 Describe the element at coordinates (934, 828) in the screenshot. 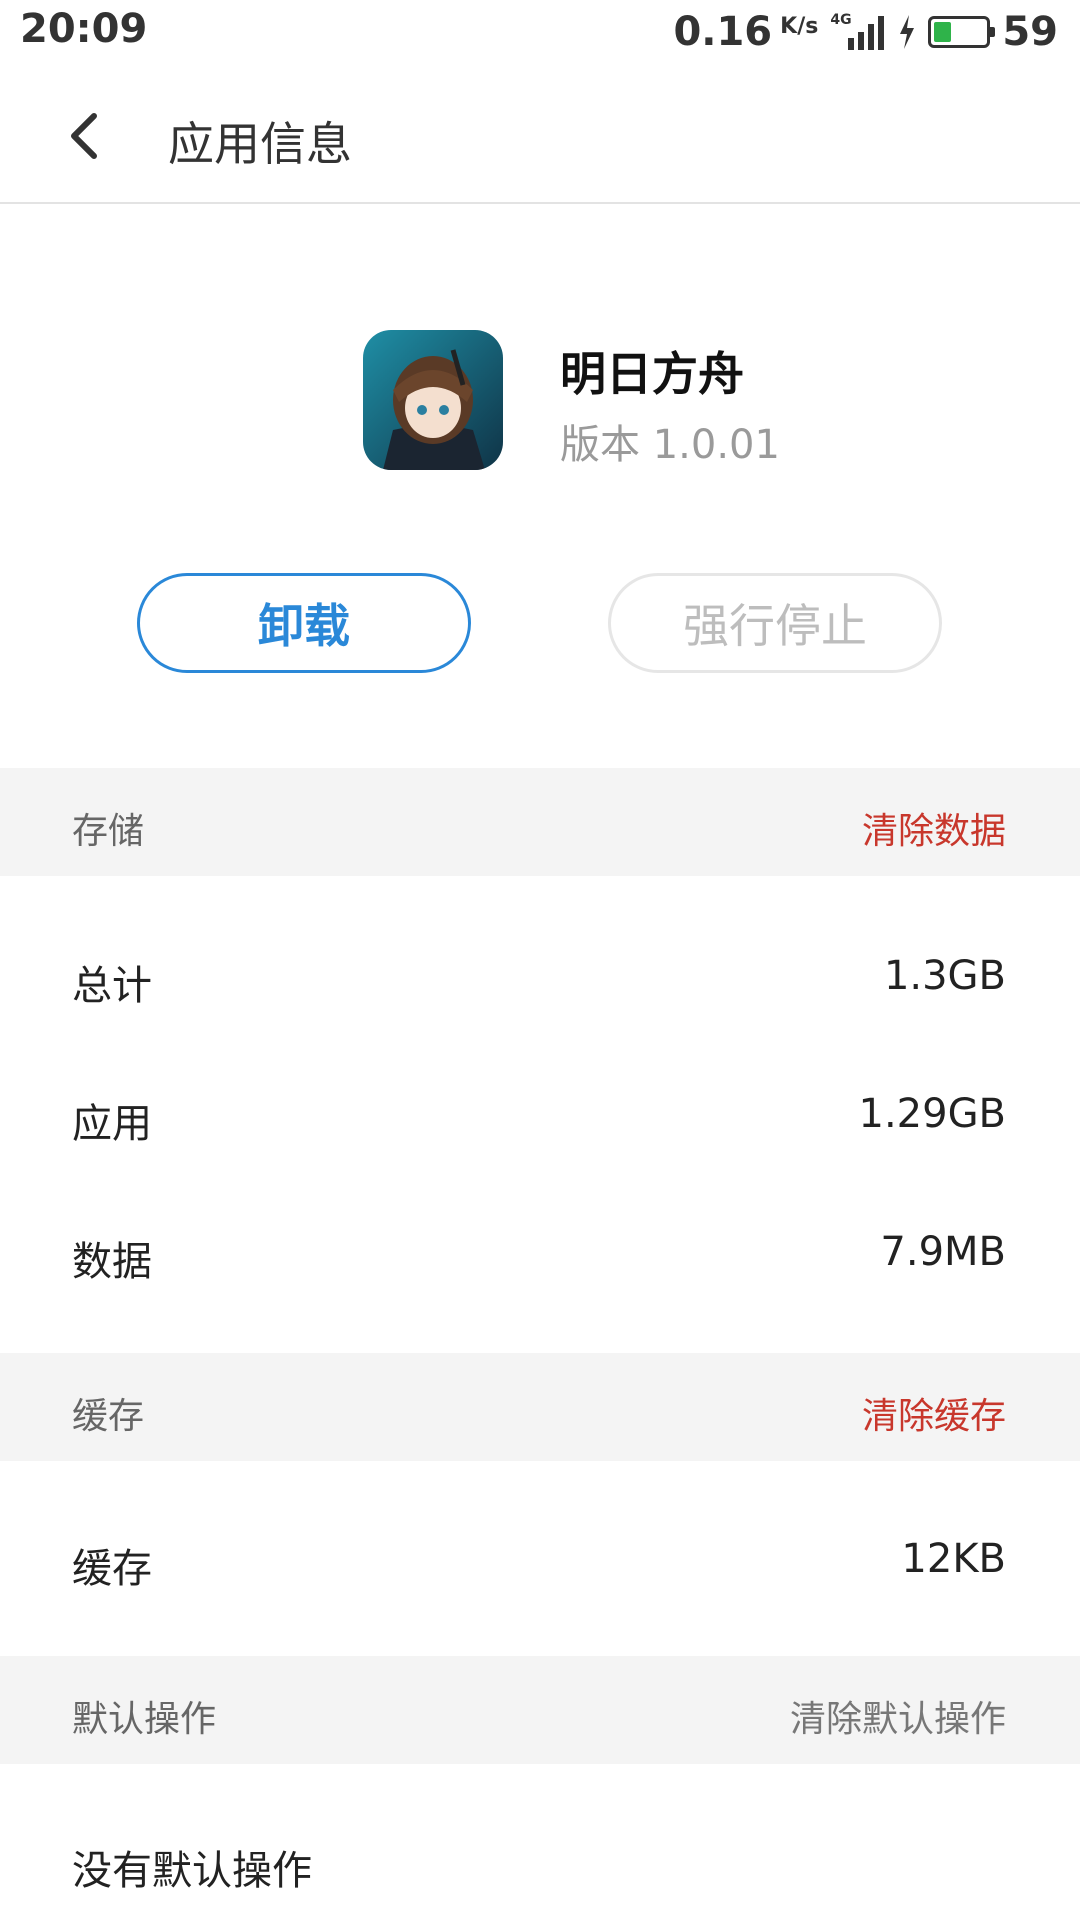

I see `clear-data-button: 清除数据` at that location.